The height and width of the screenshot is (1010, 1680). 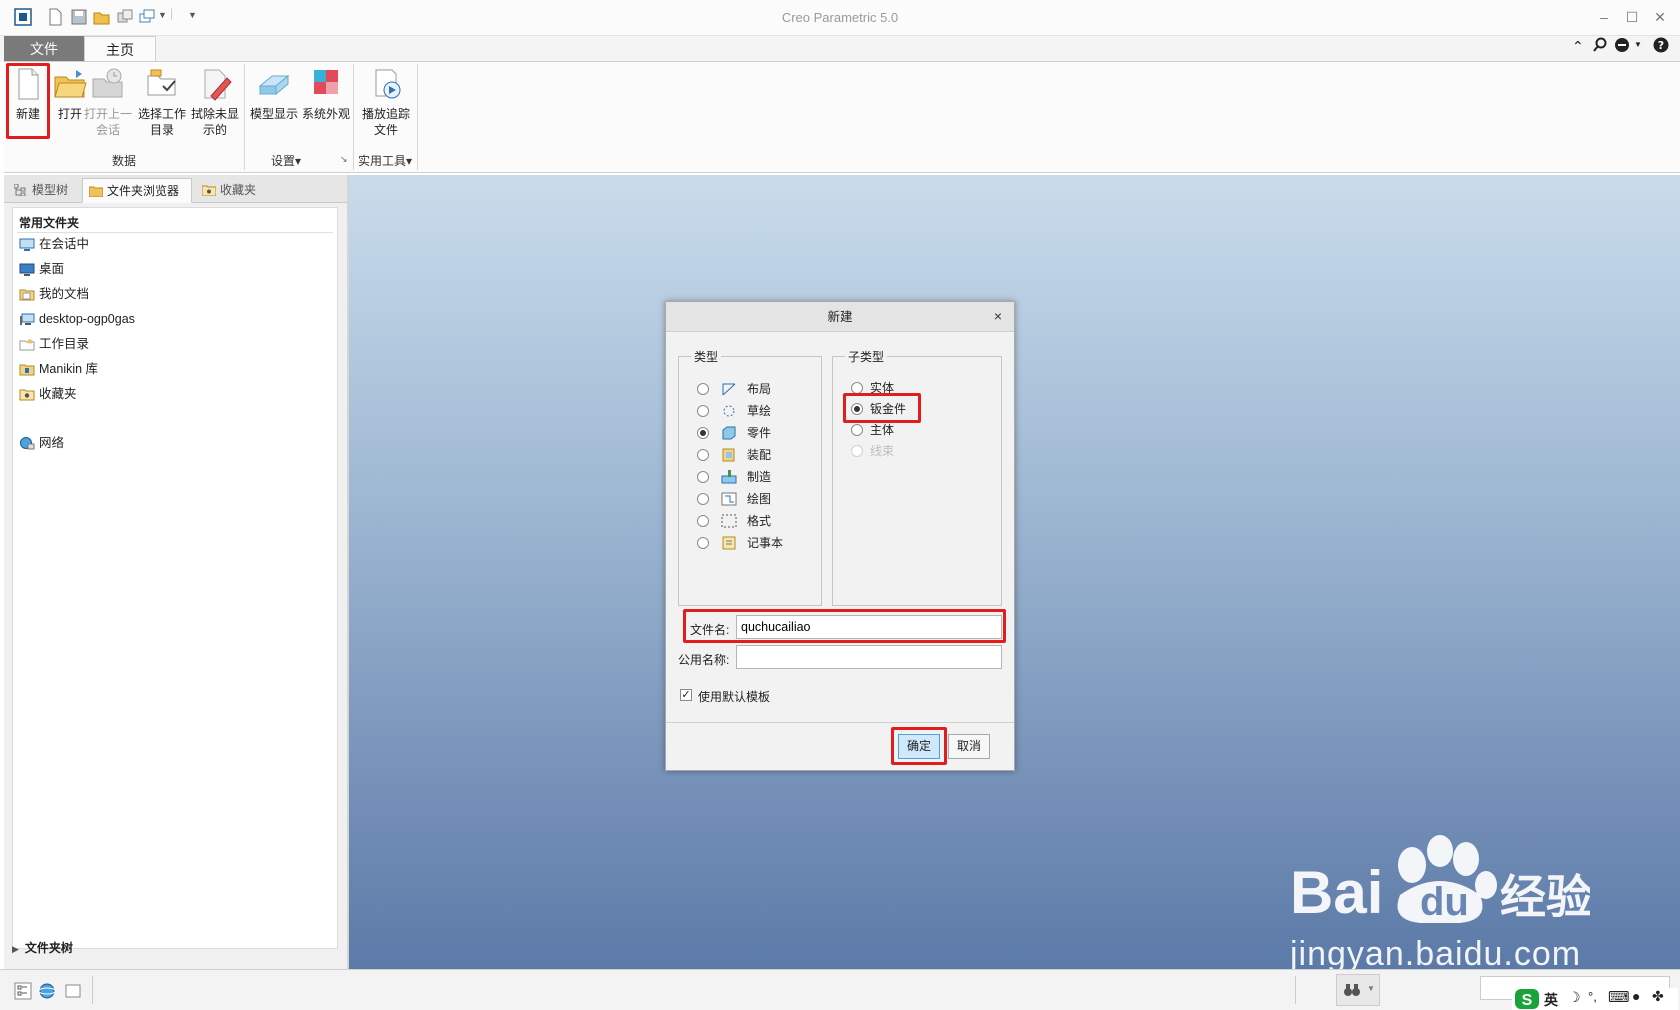 What do you see at coordinates (325, 114) in the screenshot?
I see `system-appearance-label: 系统外观` at bounding box center [325, 114].